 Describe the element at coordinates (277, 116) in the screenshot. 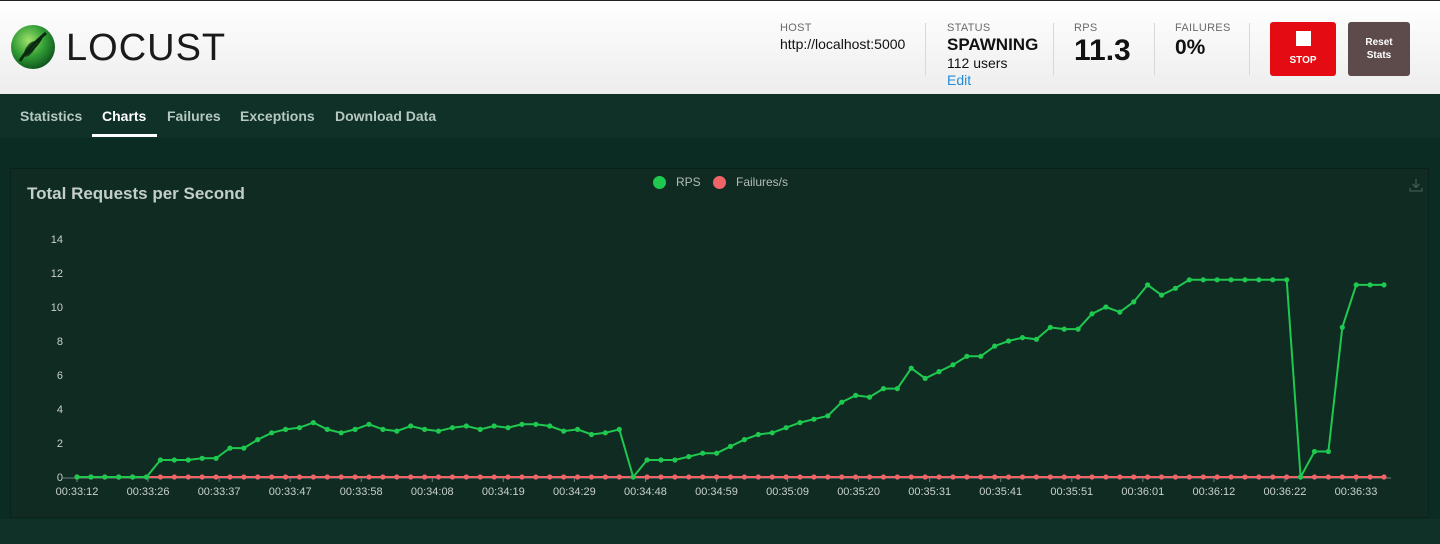

I see `tab-exceptions: Exceptions` at that location.